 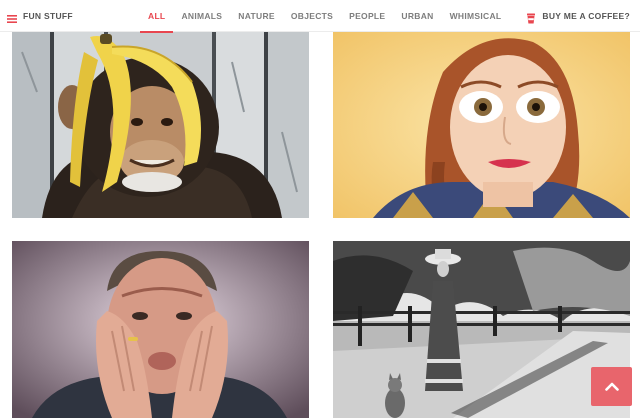 What do you see at coordinates (157, 16) in the screenshot?
I see `tab-all: ALL` at bounding box center [157, 16].